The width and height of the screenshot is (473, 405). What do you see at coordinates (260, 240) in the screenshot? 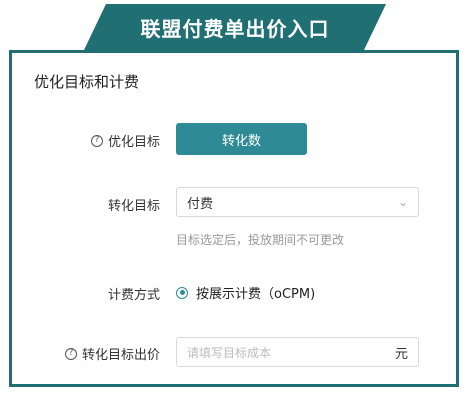
I see `conversion-hint: 目标选定后，投放期间不可更改` at bounding box center [260, 240].